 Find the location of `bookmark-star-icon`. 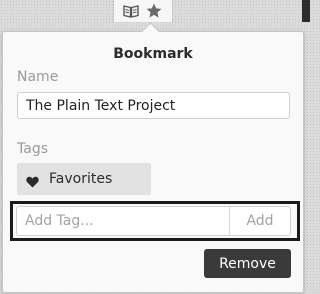

bookmark-star-icon is located at coordinates (154, 11).